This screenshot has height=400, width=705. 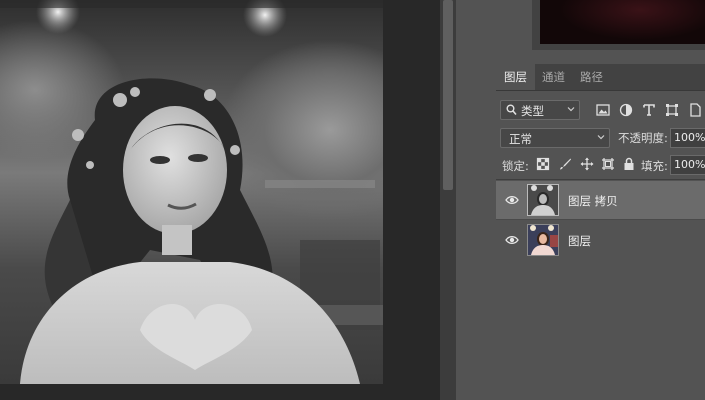 What do you see at coordinates (608, 164) in the screenshot?
I see `lock-artboard-icon` at bounding box center [608, 164].